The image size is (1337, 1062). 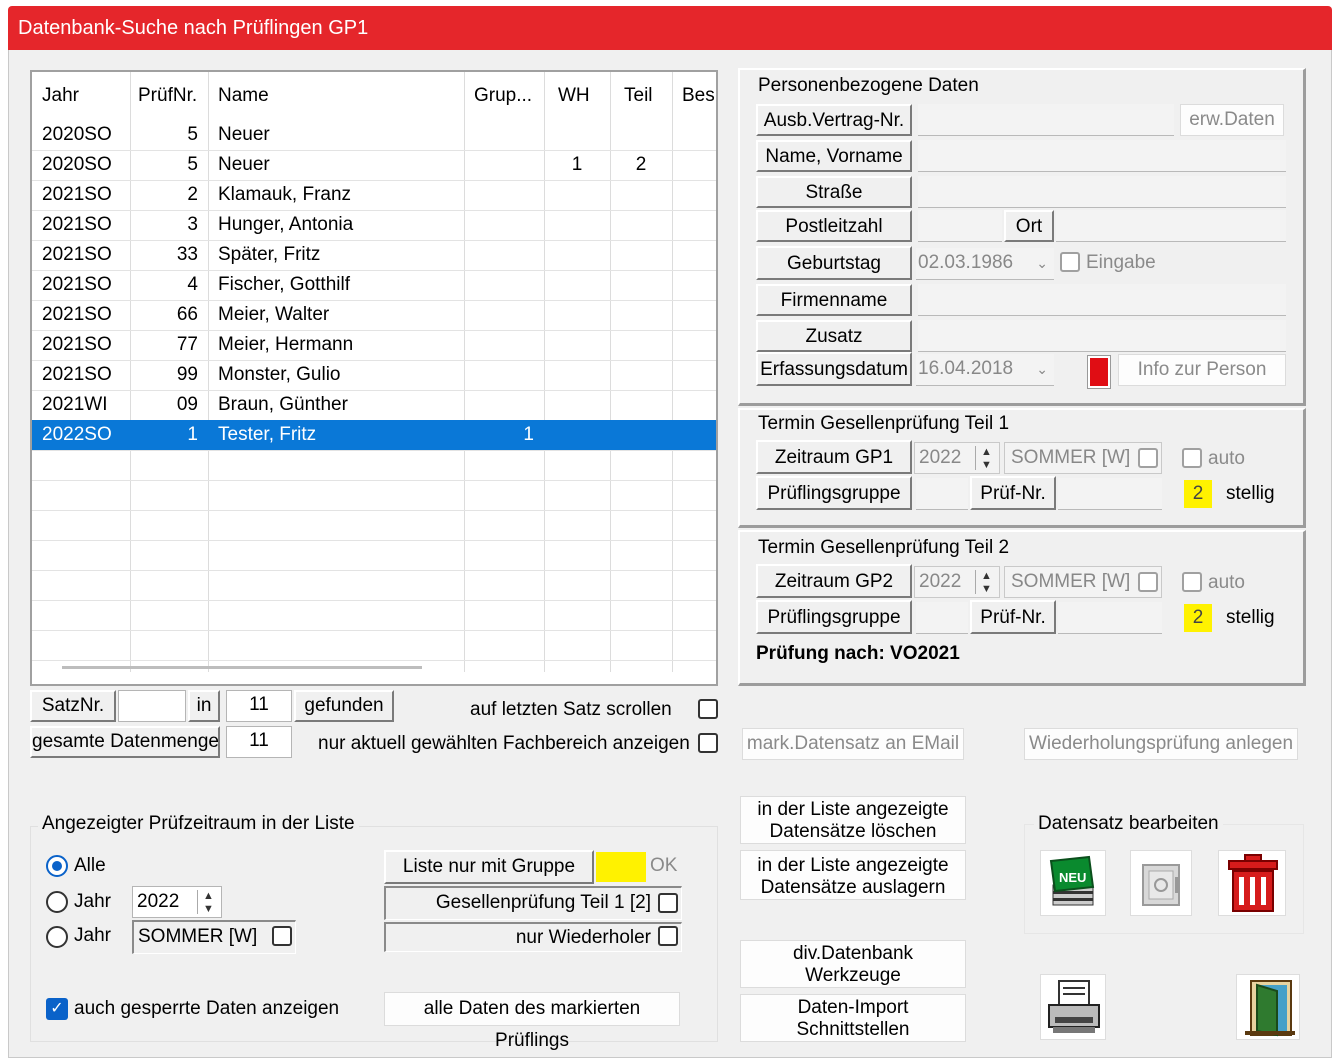 I want to click on chevron-down-icon: ⌄, so click(x=1042, y=263).